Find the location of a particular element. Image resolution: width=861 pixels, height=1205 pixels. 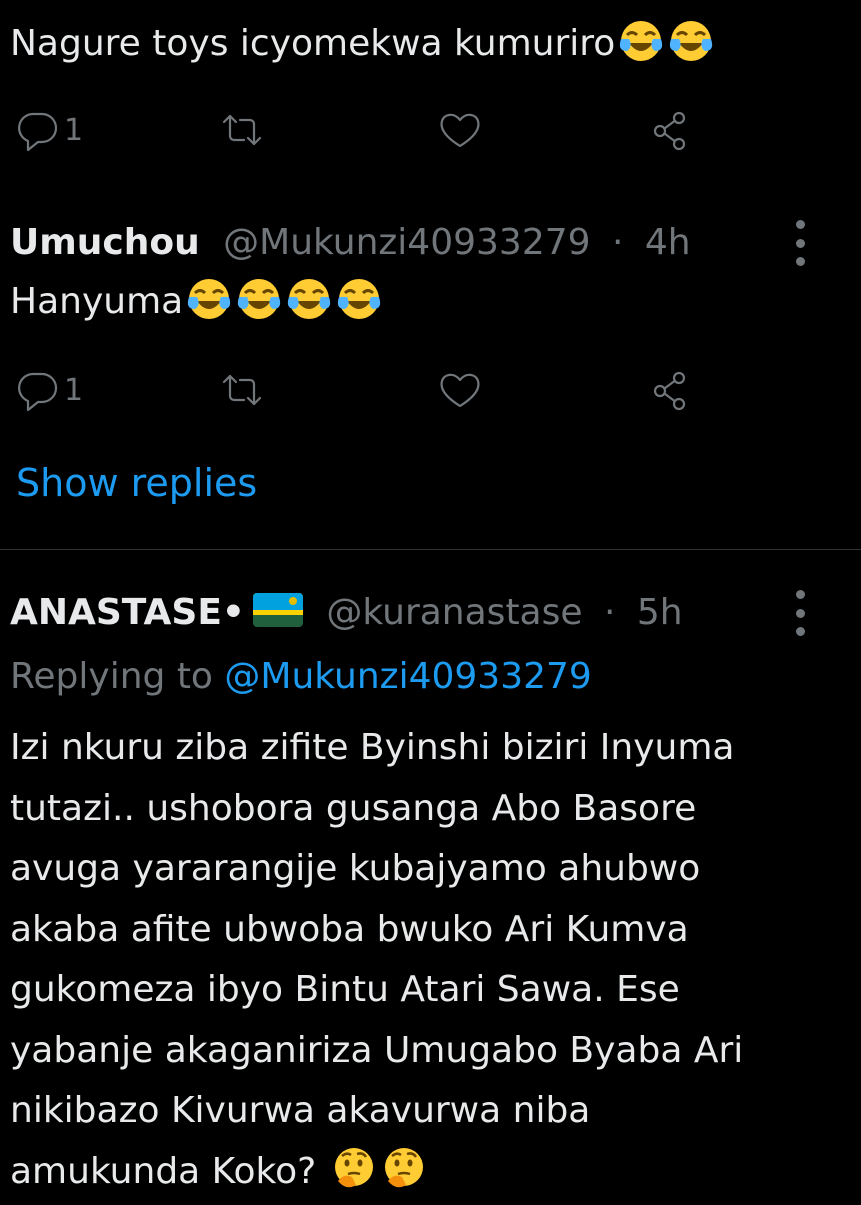

author-name: Umuchou is located at coordinates (105, 242).